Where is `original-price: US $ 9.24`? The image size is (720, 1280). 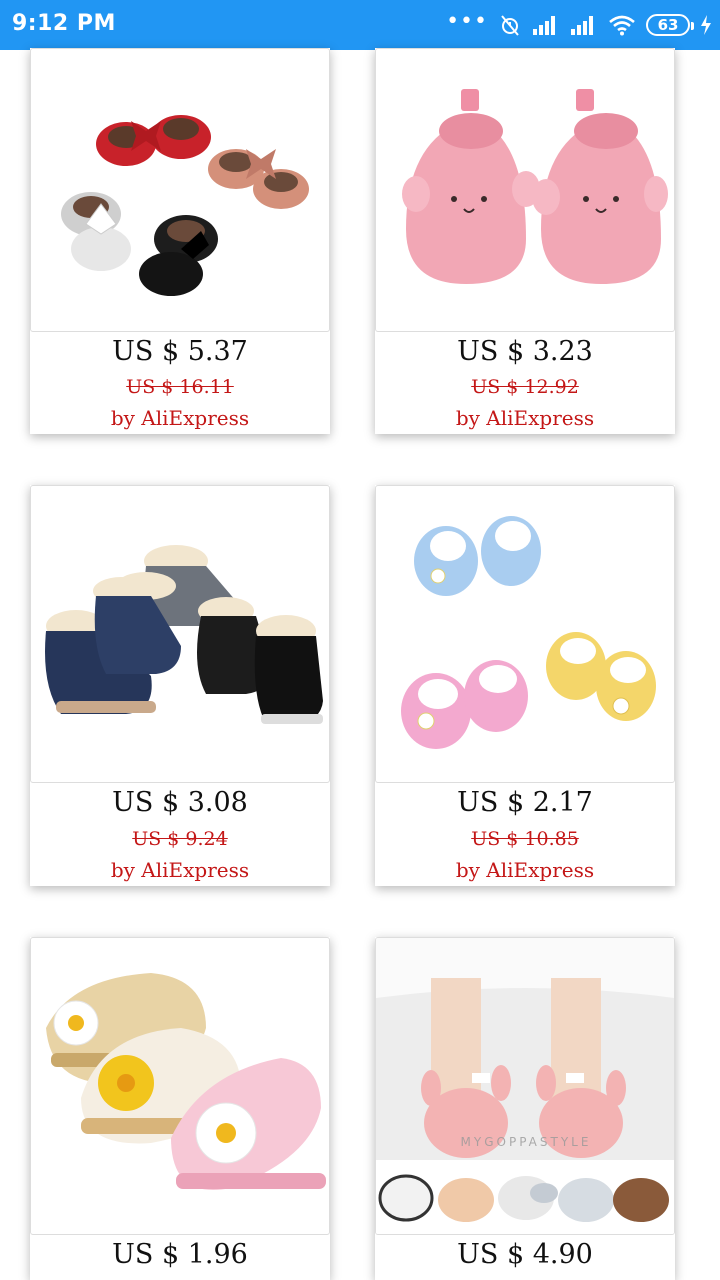 original-price: US $ 9.24 is located at coordinates (180, 839).